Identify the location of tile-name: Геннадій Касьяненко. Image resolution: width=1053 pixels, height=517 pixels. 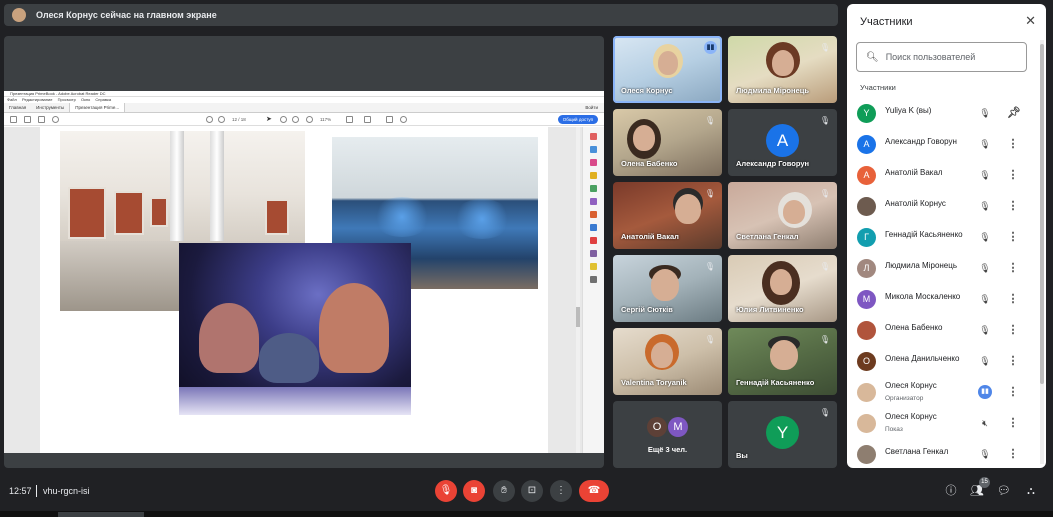
(775, 382).